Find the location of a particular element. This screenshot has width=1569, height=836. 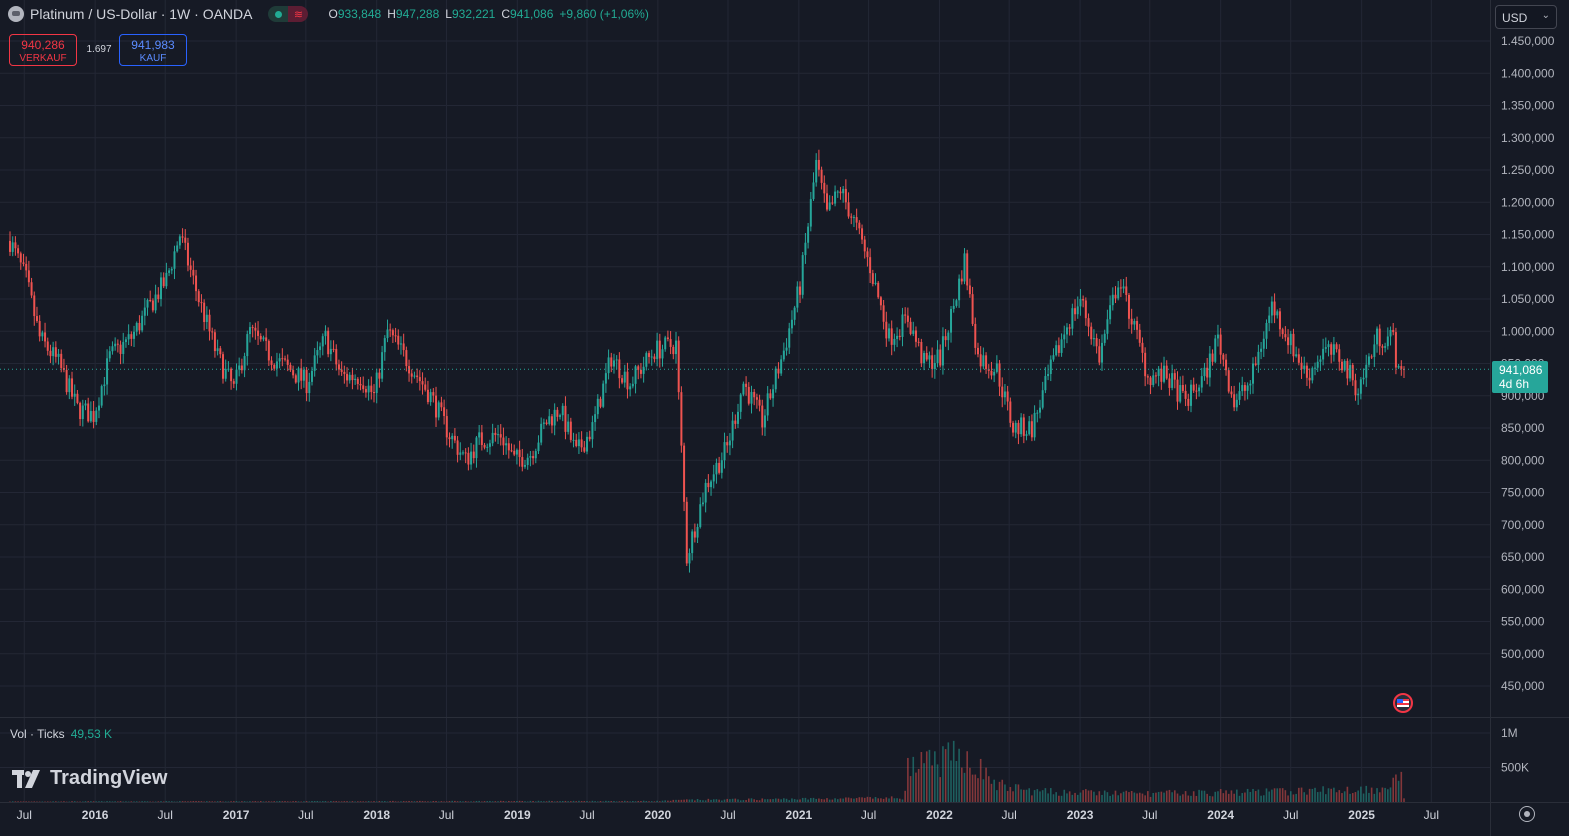

symbol-title: Platinum / US-Dollar · 1W · OANDA is located at coordinates (141, 14).